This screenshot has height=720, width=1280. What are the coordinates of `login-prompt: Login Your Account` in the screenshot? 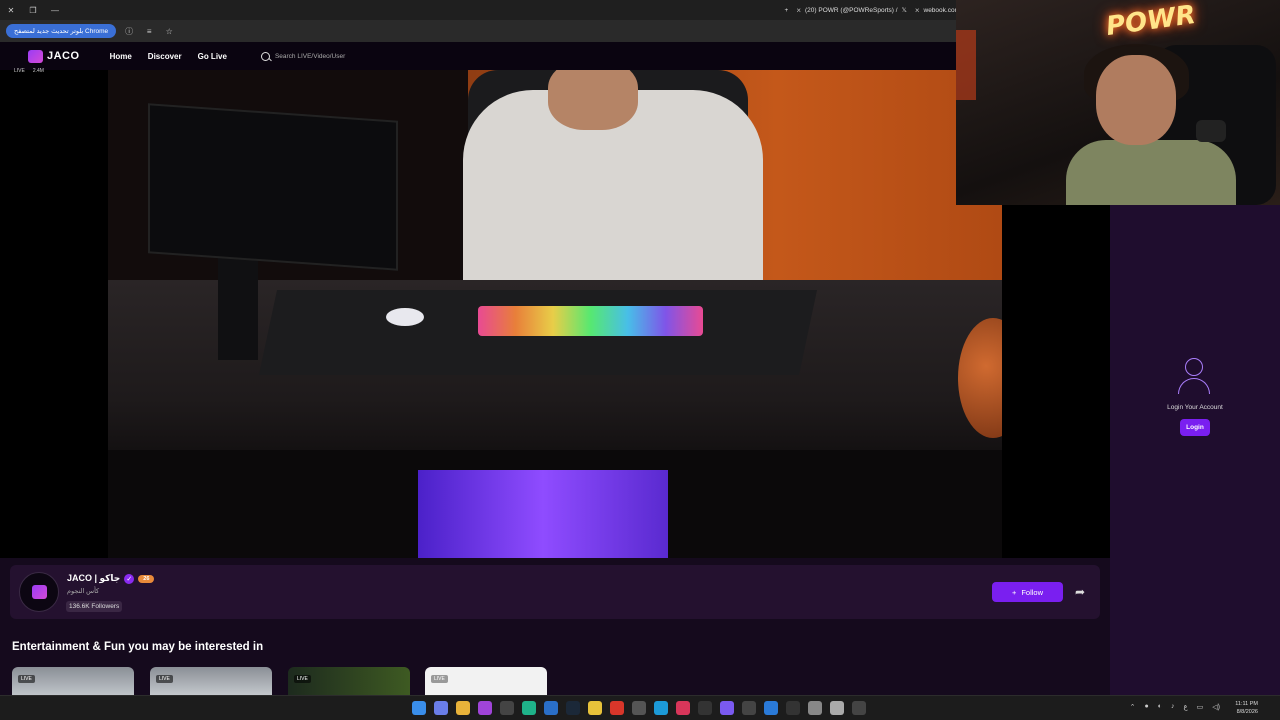 It's located at (1195, 407).